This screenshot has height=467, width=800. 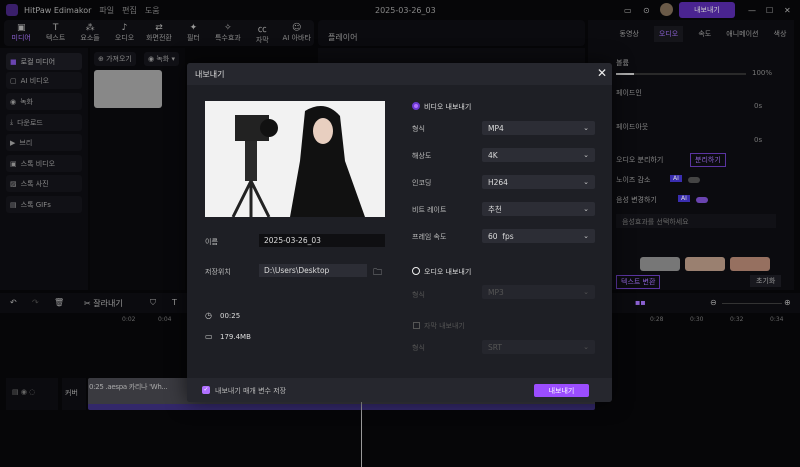 What do you see at coordinates (538, 182) in the screenshot?
I see `encoder-select: H264 ⌄` at bounding box center [538, 182].